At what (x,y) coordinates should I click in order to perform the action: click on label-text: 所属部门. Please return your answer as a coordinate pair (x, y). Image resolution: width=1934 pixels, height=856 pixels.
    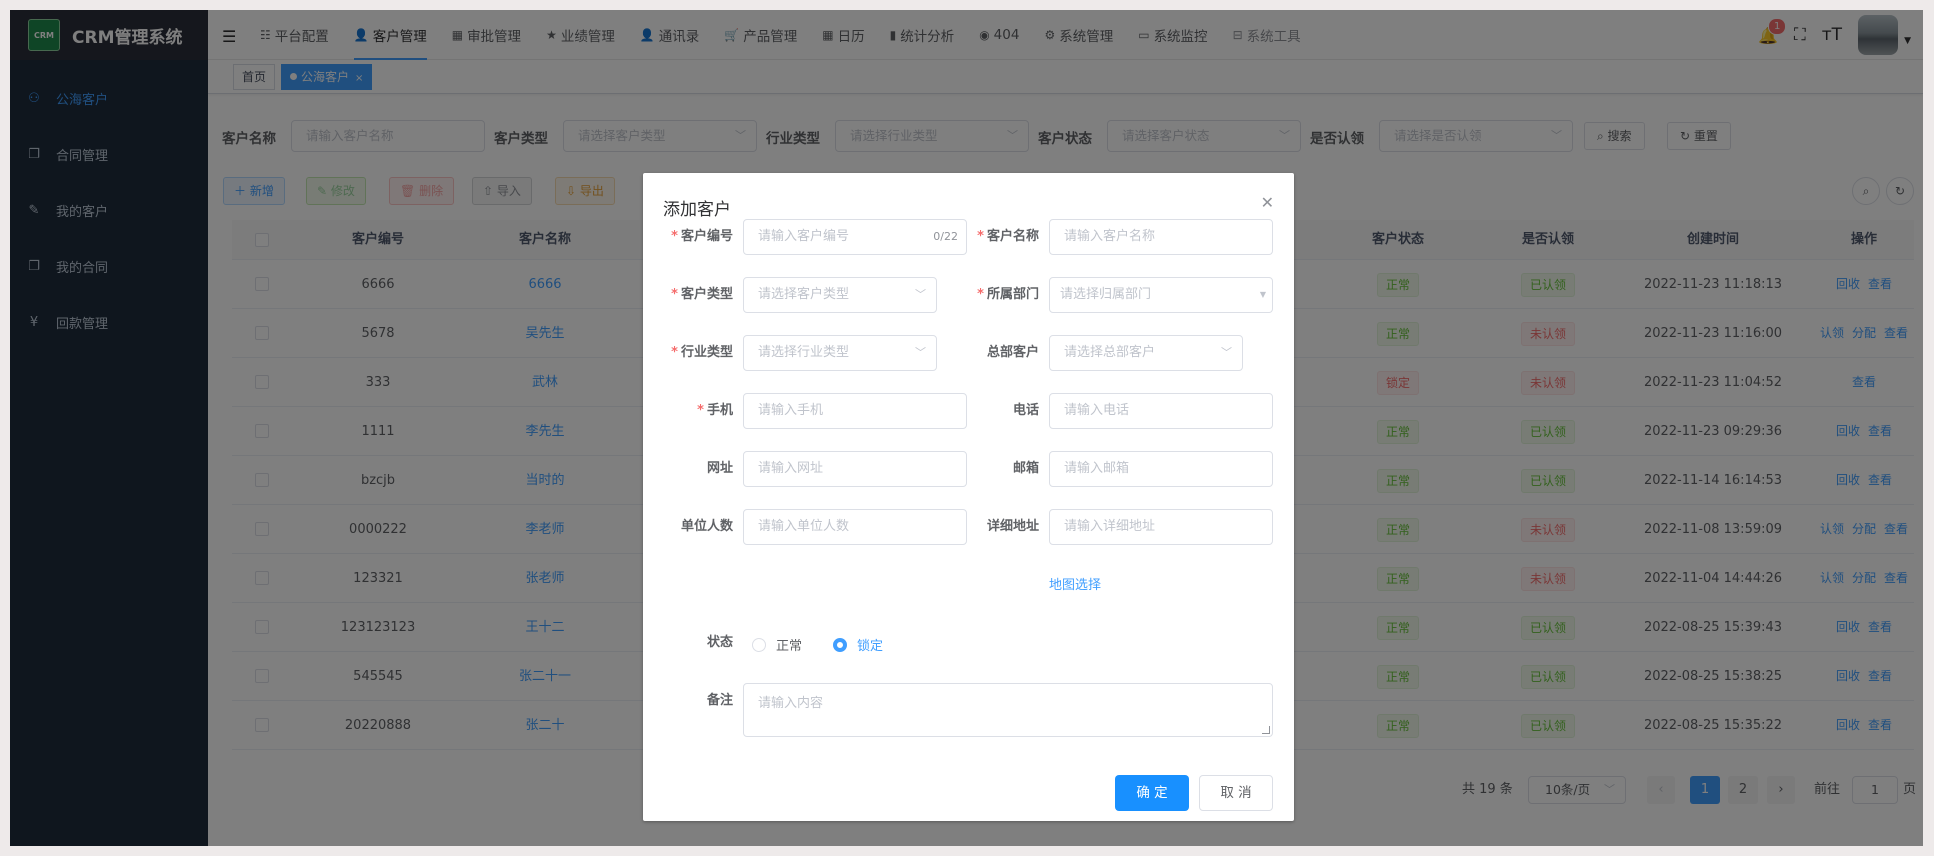
    Looking at the image, I should click on (1012, 294).